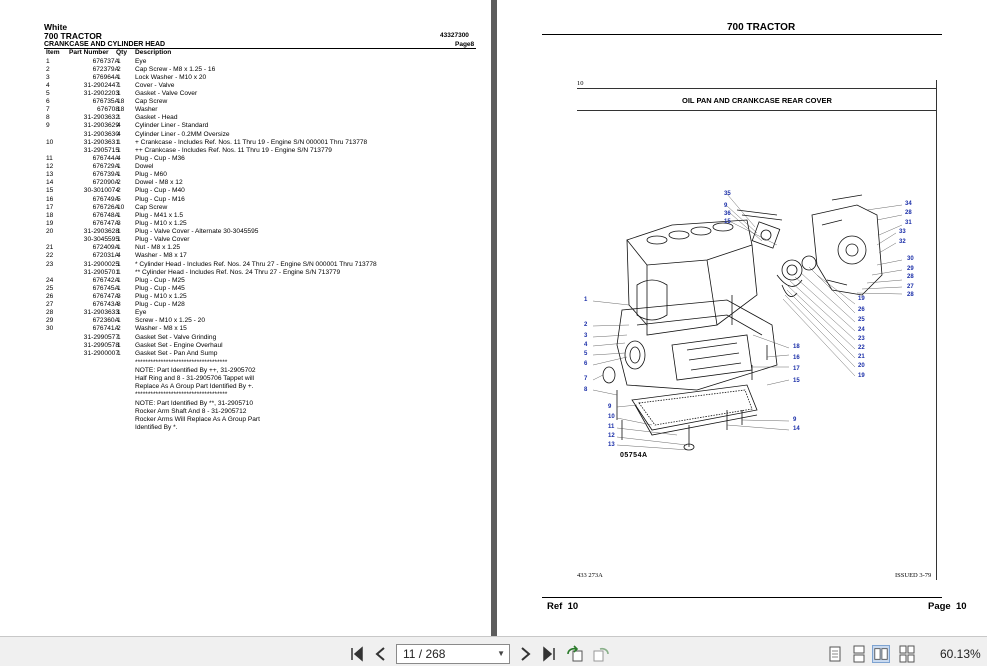 Image resolution: width=987 pixels, height=666 pixels. I want to click on cell-item: 14, so click(50, 183).